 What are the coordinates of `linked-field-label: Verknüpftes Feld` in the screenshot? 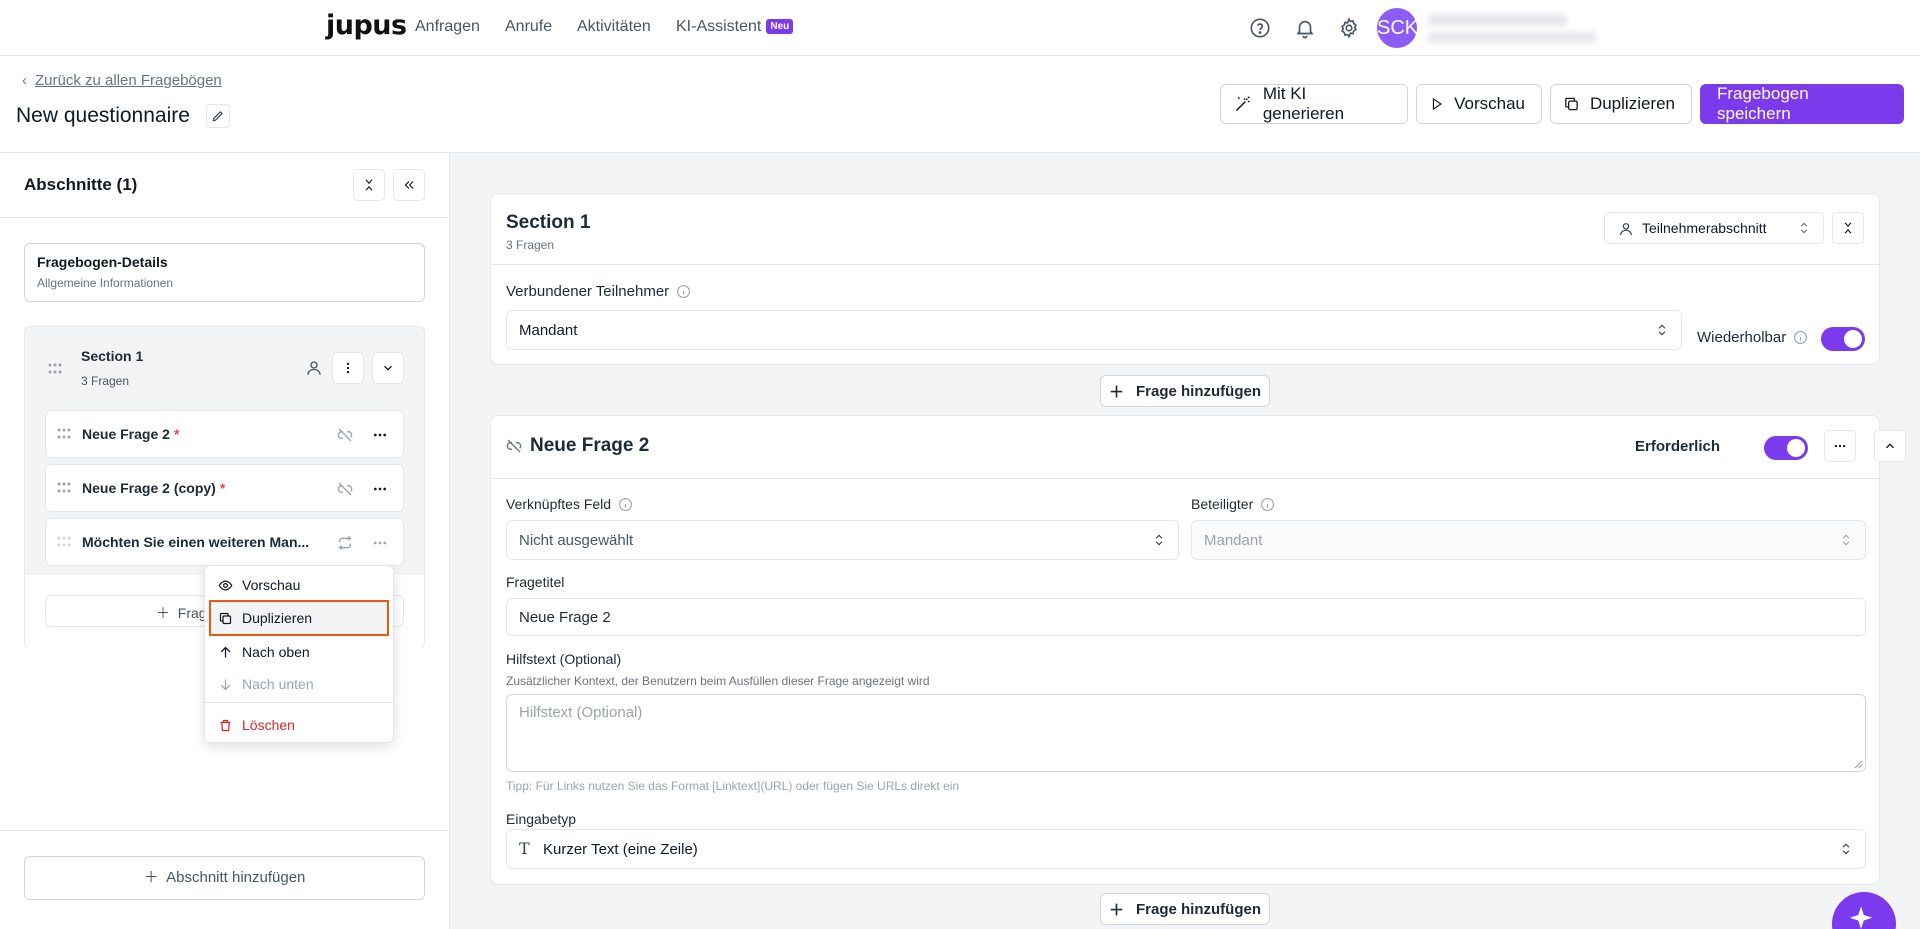 It's located at (569, 504).